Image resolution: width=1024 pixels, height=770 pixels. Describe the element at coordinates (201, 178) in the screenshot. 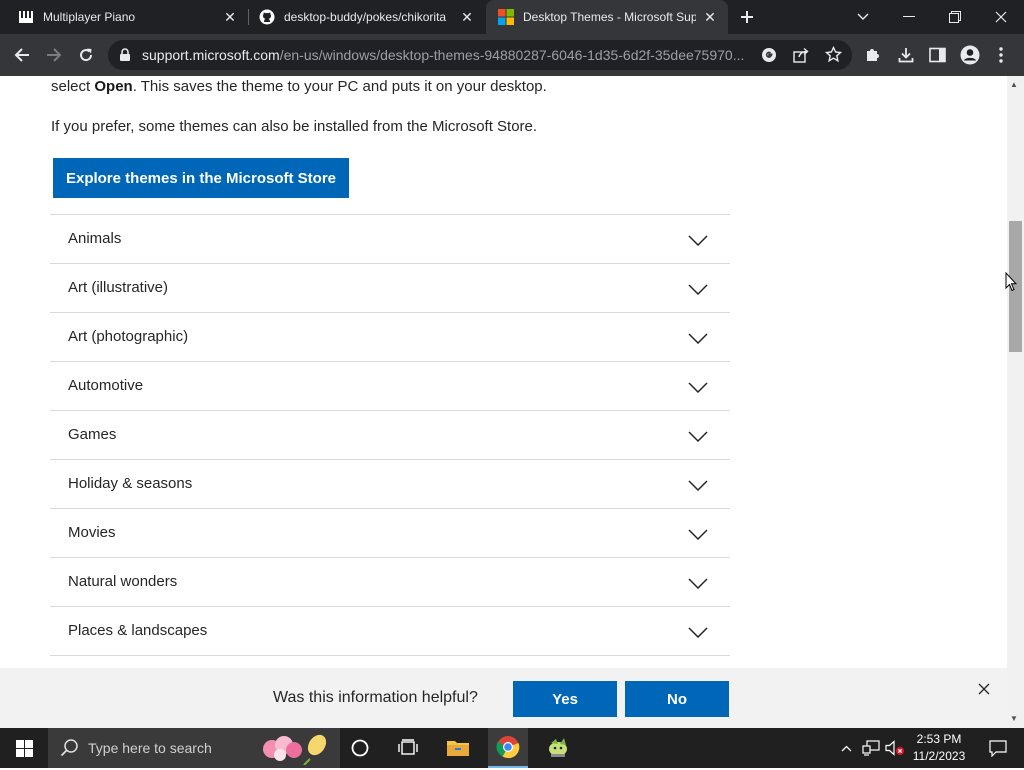

I see `explore-store-button: Explore themes in the Microsoft Store` at that location.